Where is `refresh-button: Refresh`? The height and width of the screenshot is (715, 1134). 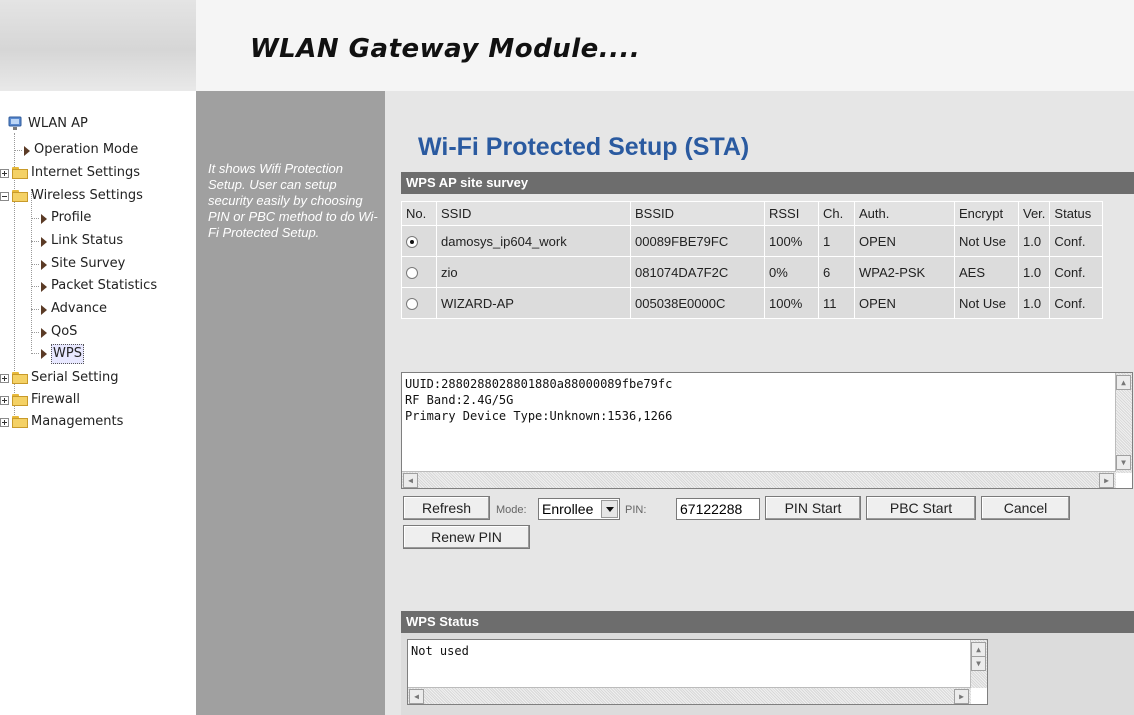 refresh-button: Refresh is located at coordinates (446, 508).